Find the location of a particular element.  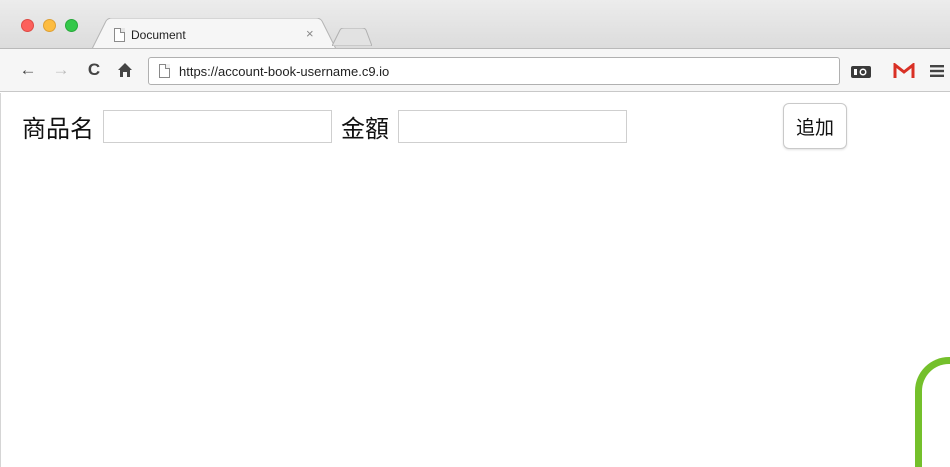

page-icon is located at coordinates (164, 71).